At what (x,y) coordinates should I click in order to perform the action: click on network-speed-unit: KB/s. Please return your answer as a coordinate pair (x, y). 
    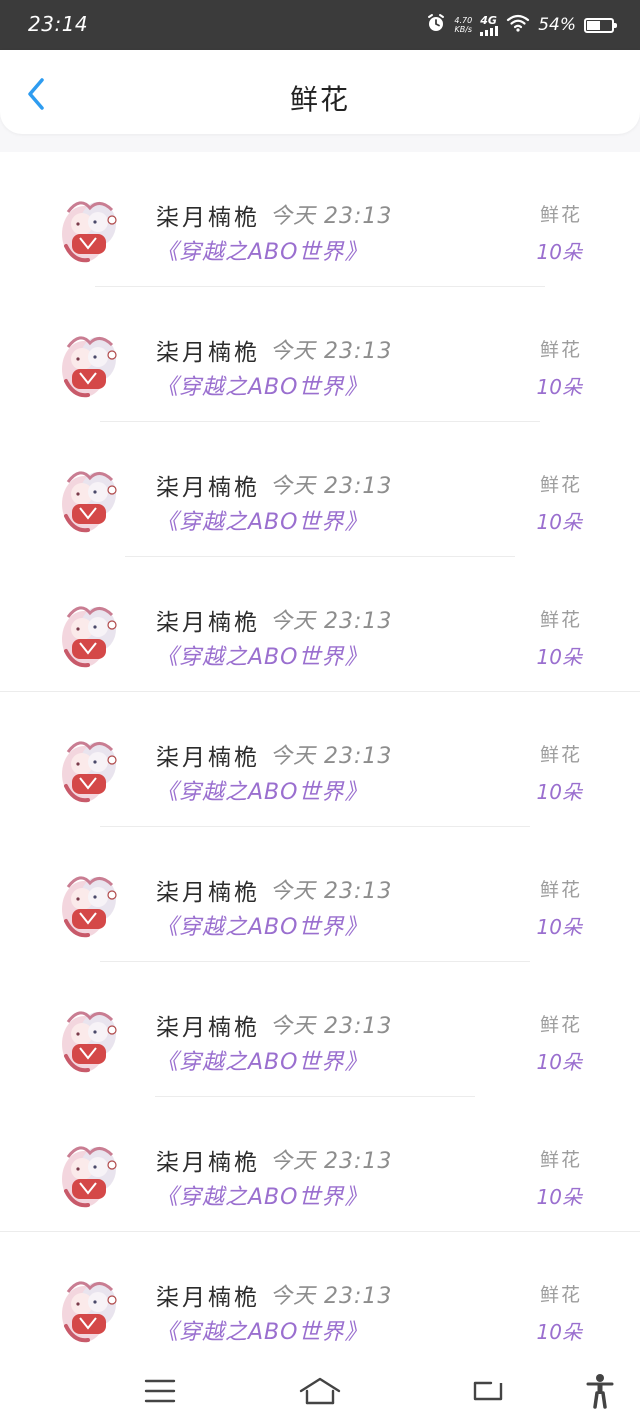
    Looking at the image, I should click on (463, 29).